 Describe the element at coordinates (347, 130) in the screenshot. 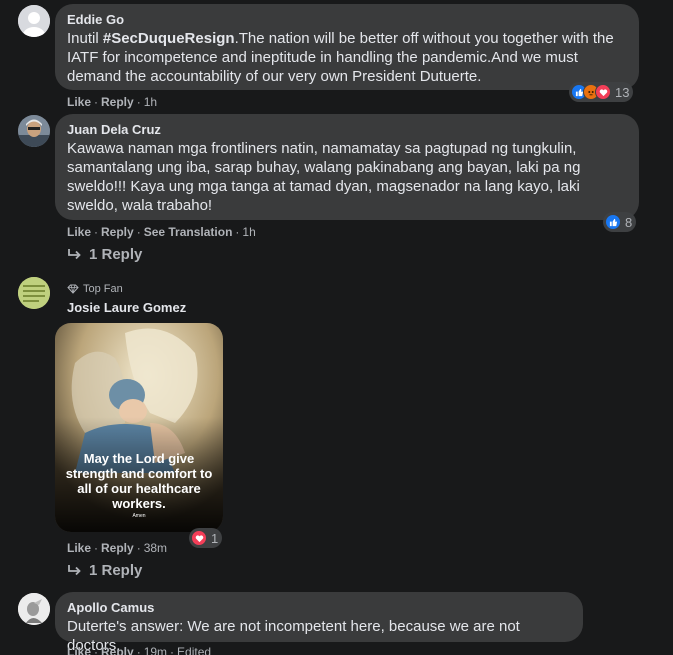

I see `commenter-name: Juan Dela Cruz` at that location.